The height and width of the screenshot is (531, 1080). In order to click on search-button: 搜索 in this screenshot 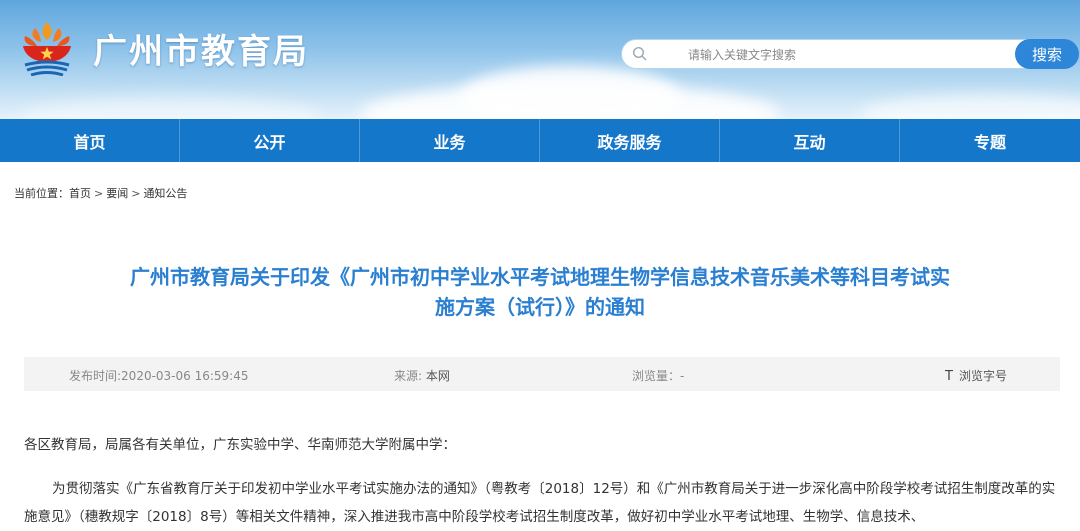, I will do `click(1047, 54)`.